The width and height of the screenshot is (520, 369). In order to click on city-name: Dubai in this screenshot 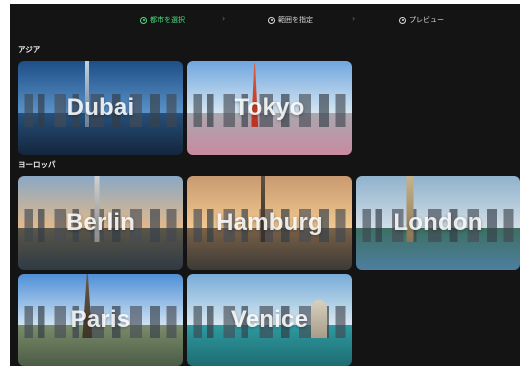, I will do `click(100, 107)`.